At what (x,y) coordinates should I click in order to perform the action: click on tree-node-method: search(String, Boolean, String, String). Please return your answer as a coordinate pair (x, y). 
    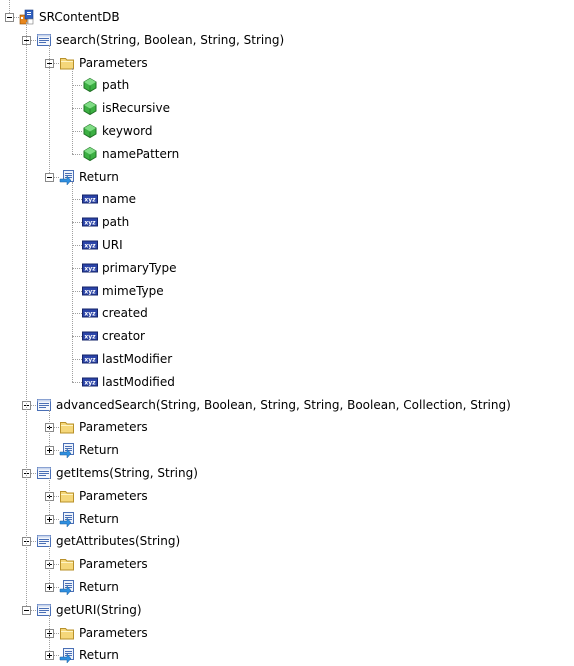
    Looking at the image, I should click on (160, 40).